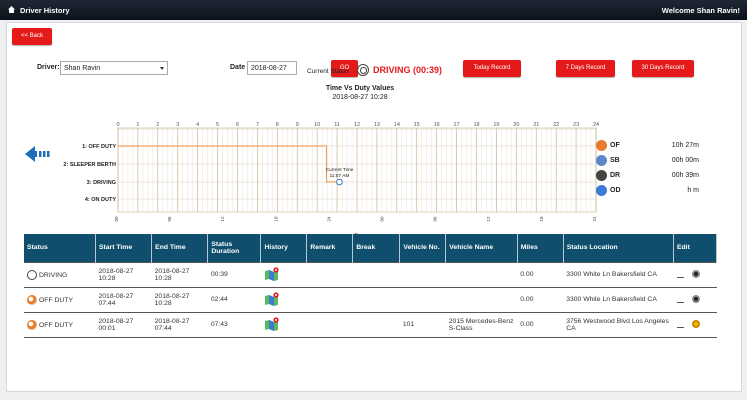 The width and height of the screenshot is (747, 400). What do you see at coordinates (329, 274) in the screenshot?
I see `remark-cell` at bounding box center [329, 274].